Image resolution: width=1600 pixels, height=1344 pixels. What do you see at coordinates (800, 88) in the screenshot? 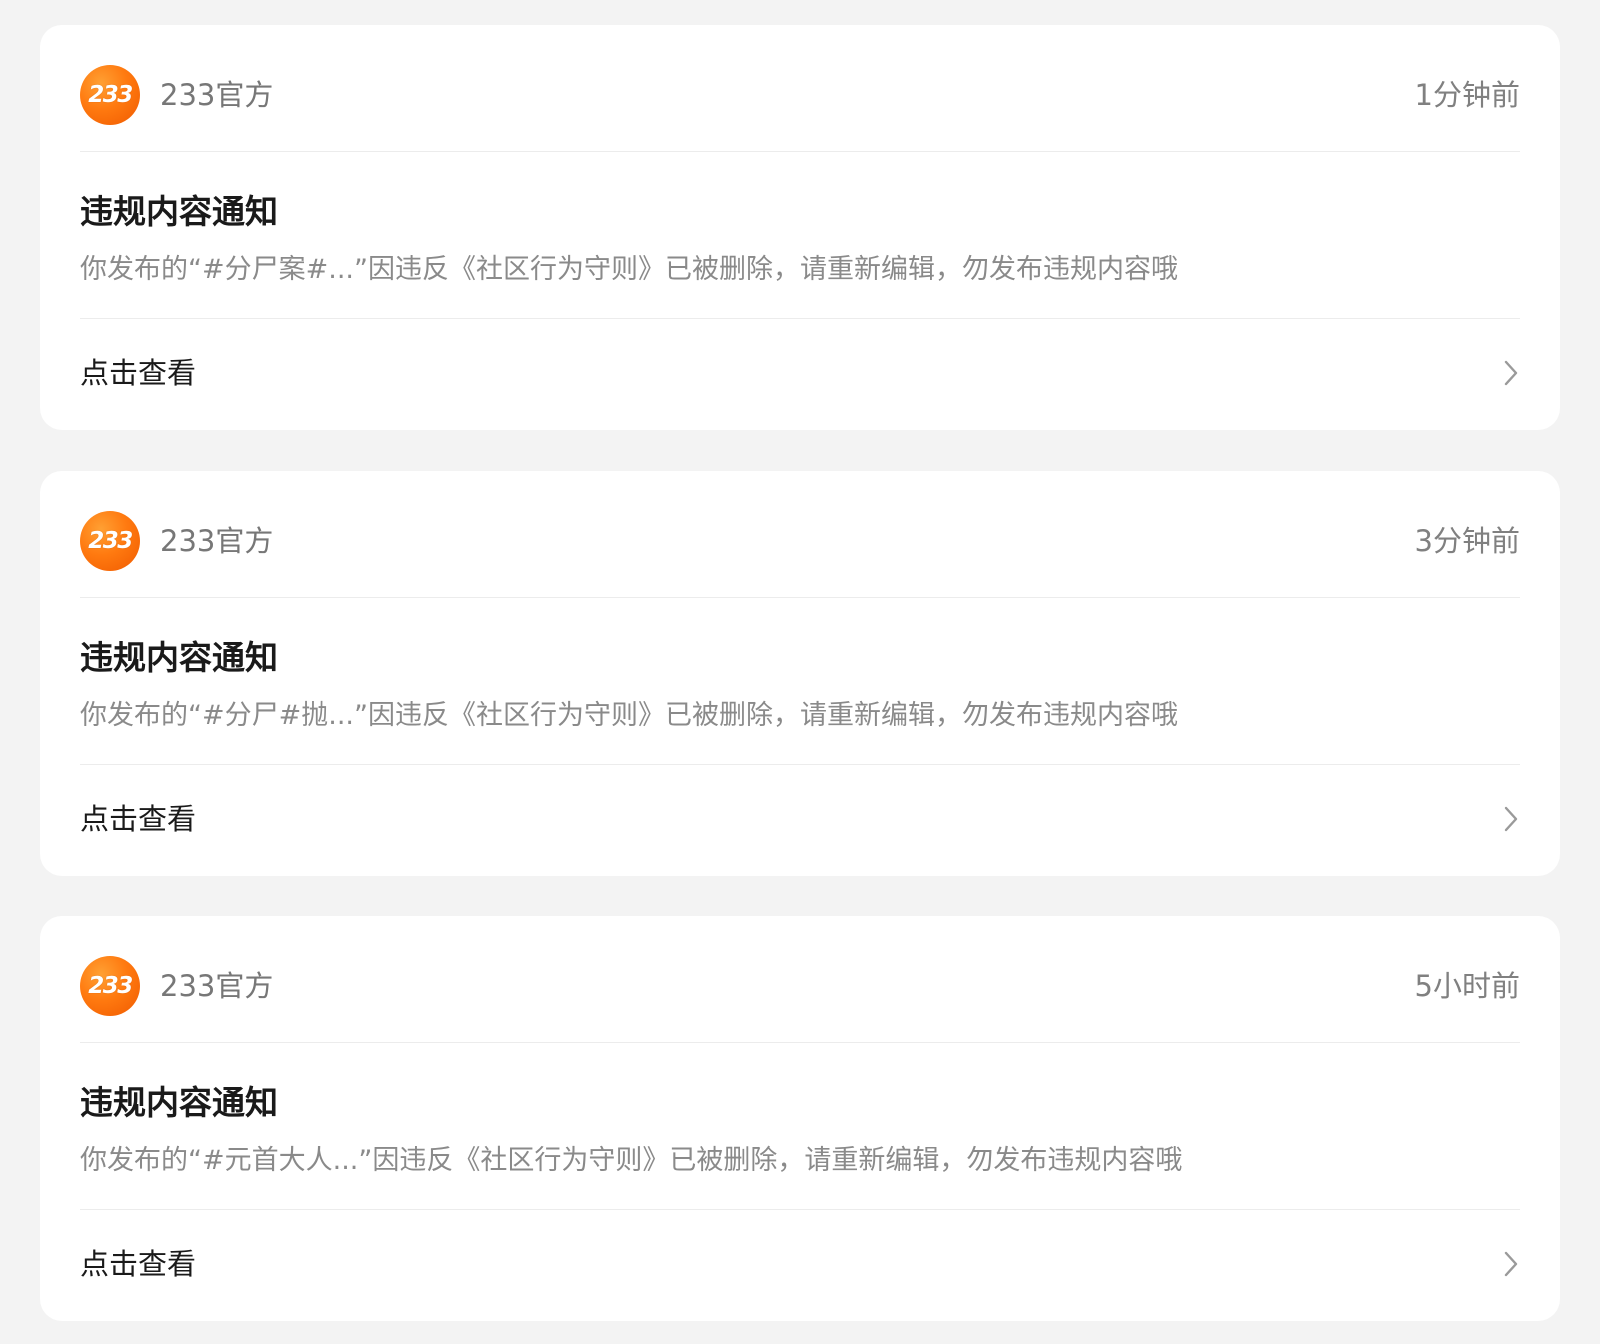
I see `card-header: 233 233官方 1分钟前` at bounding box center [800, 88].